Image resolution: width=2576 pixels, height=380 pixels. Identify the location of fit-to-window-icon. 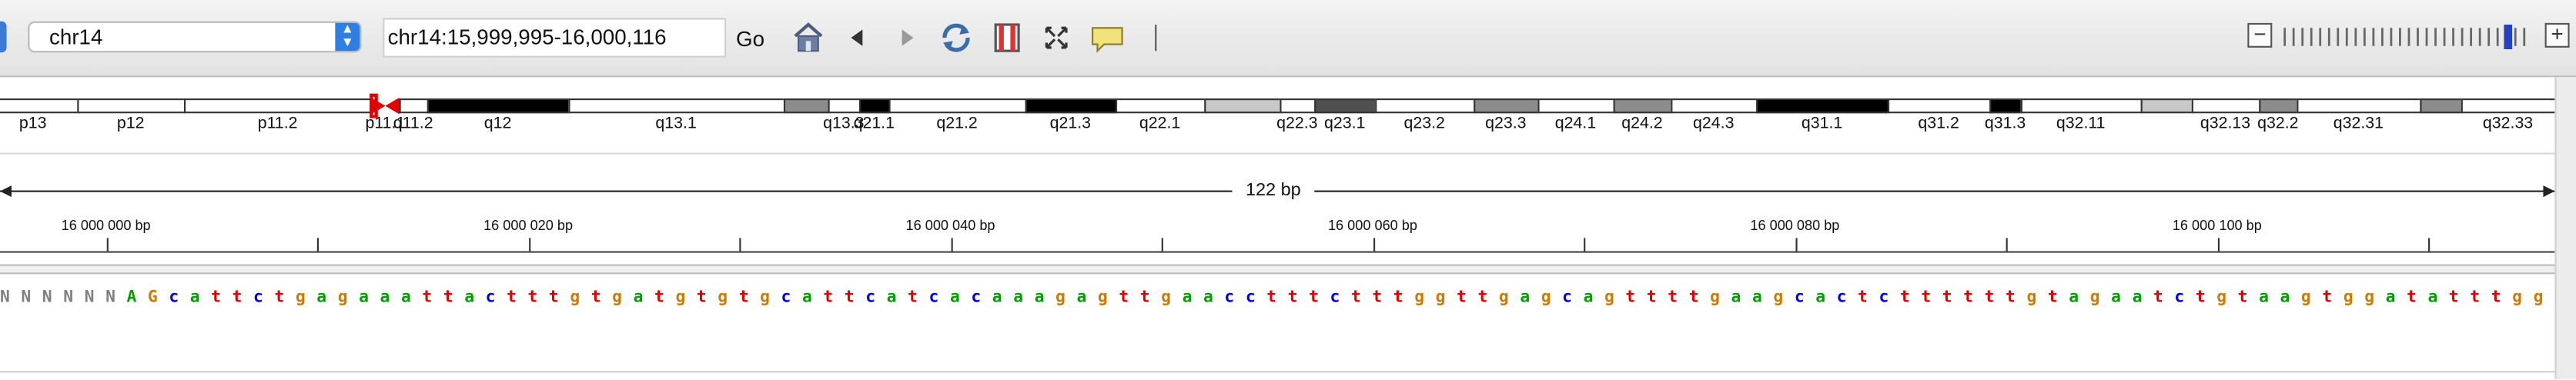
(1056, 39).